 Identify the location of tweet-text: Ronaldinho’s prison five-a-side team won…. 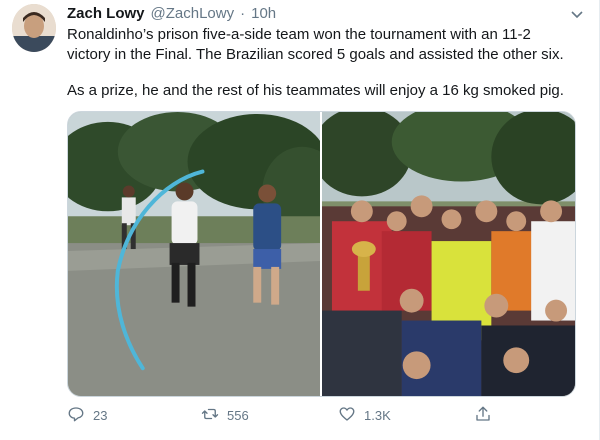
(327, 63).